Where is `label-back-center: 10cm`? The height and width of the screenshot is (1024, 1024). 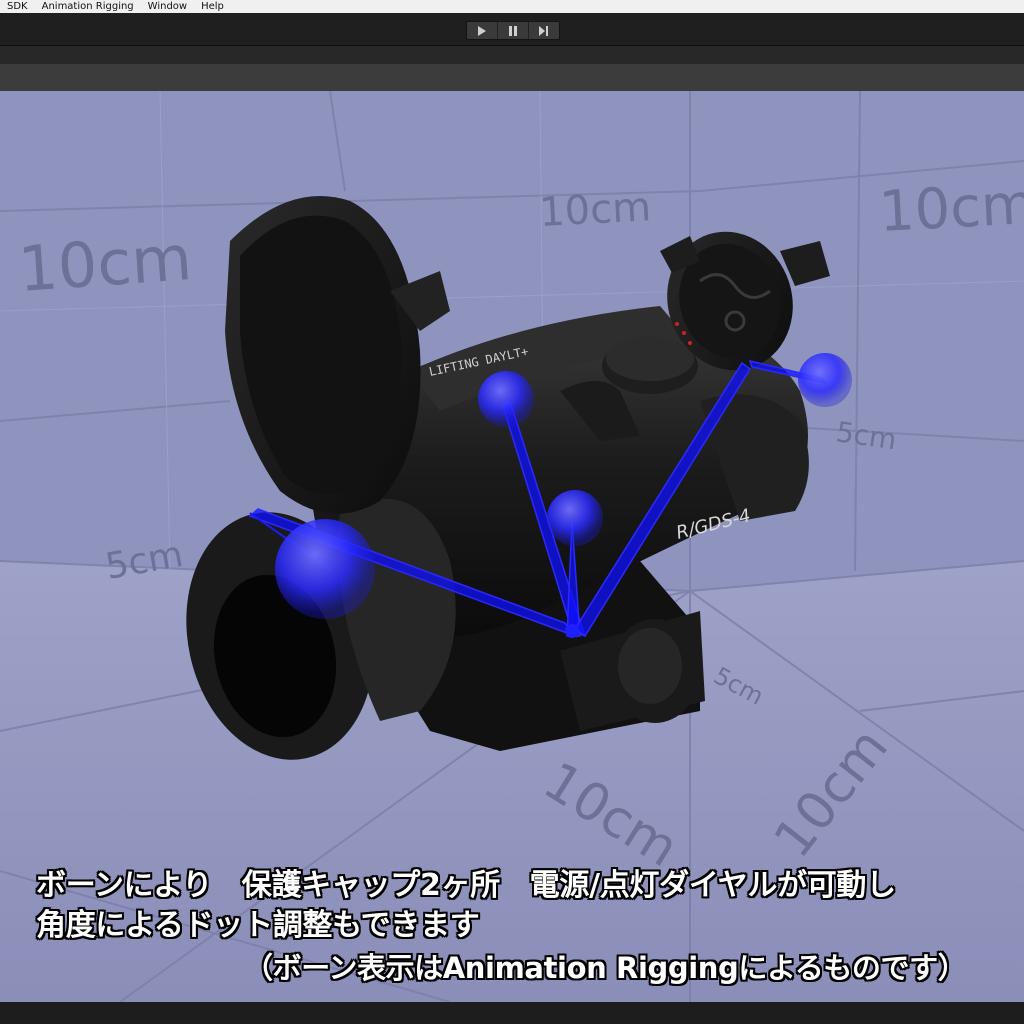 label-back-center: 10cm is located at coordinates (595, 210).